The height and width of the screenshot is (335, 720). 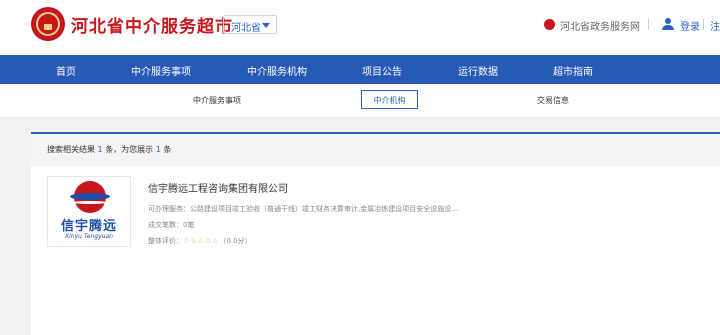 I want to click on nav-item-statistics: 运行数据, so click(x=478, y=70).